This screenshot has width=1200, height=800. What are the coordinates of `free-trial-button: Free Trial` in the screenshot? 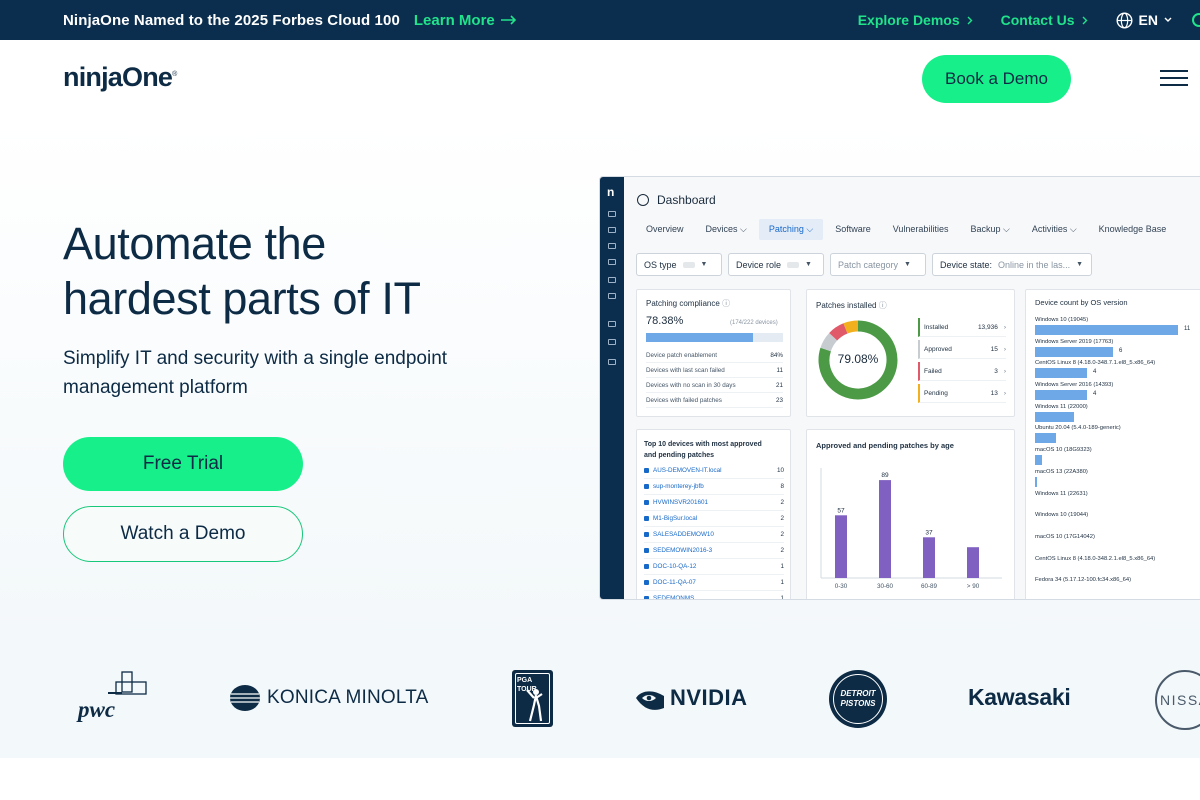 It's located at (183, 464).